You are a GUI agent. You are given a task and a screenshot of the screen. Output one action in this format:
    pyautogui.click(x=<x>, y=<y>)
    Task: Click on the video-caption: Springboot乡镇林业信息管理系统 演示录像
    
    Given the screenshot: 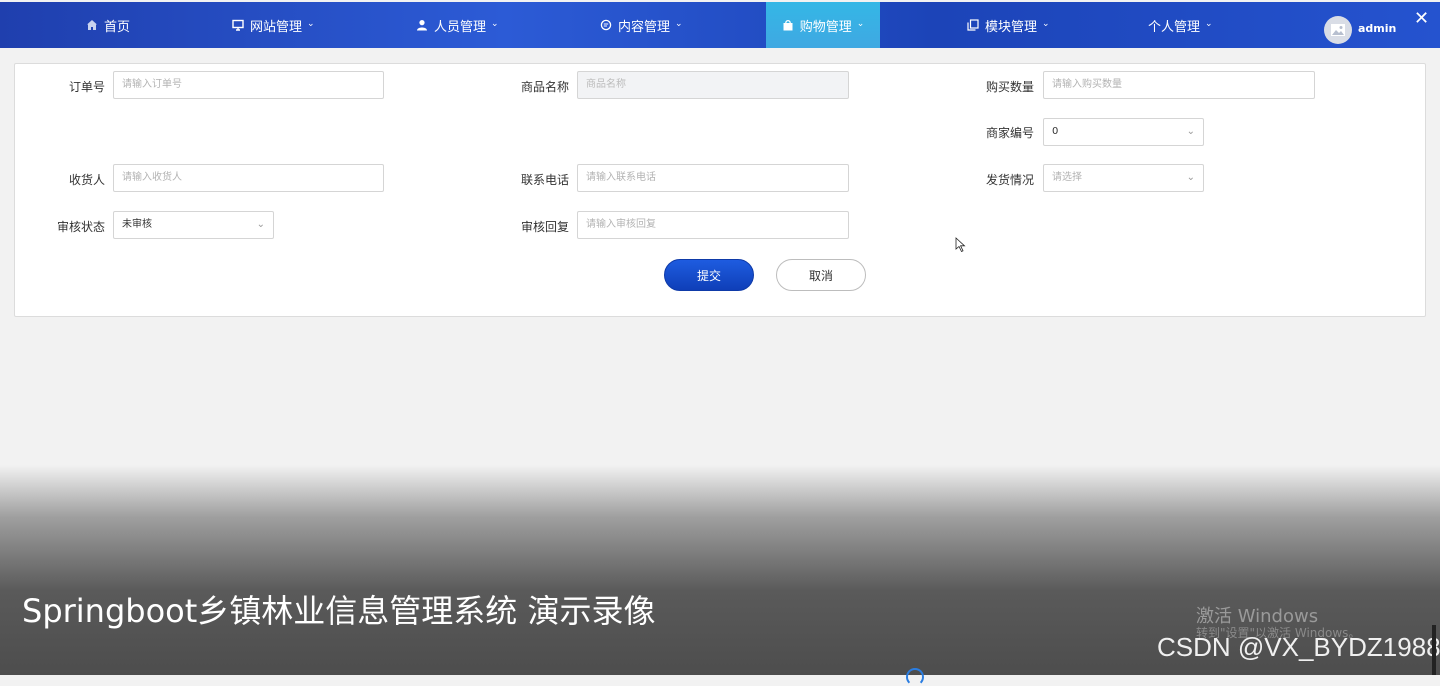 What is the action you would take?
    pyautogui.click(x=339, y=611)
    